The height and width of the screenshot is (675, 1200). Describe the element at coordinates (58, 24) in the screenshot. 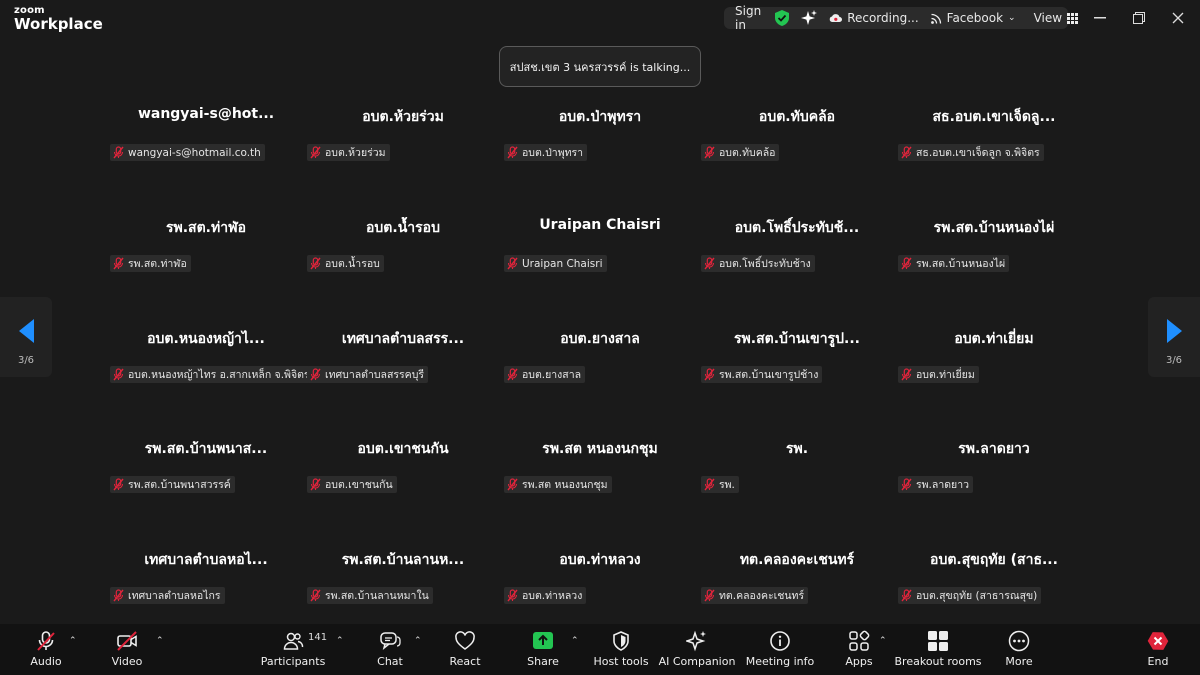

I see `brand-workplace: Workplace` at that location.